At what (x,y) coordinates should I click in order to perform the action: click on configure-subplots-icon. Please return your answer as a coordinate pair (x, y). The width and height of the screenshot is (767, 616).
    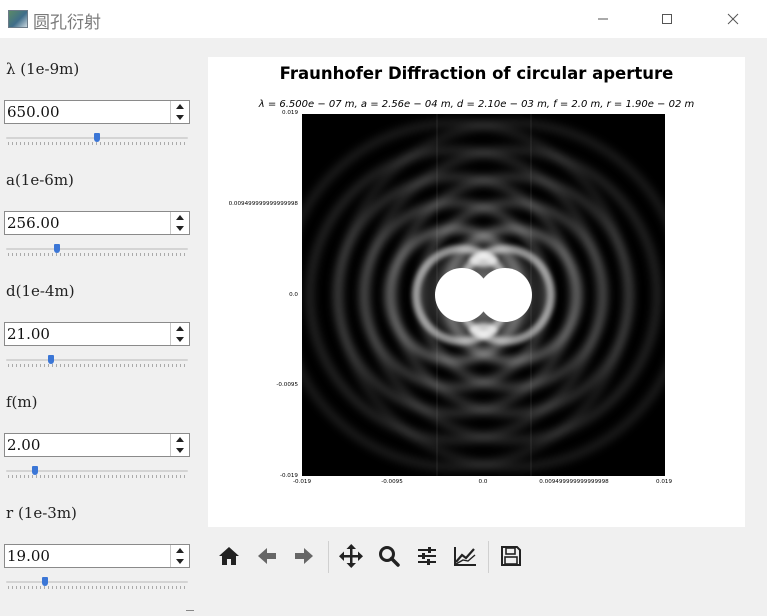
    Looking at the image, I should click on (427, 556).